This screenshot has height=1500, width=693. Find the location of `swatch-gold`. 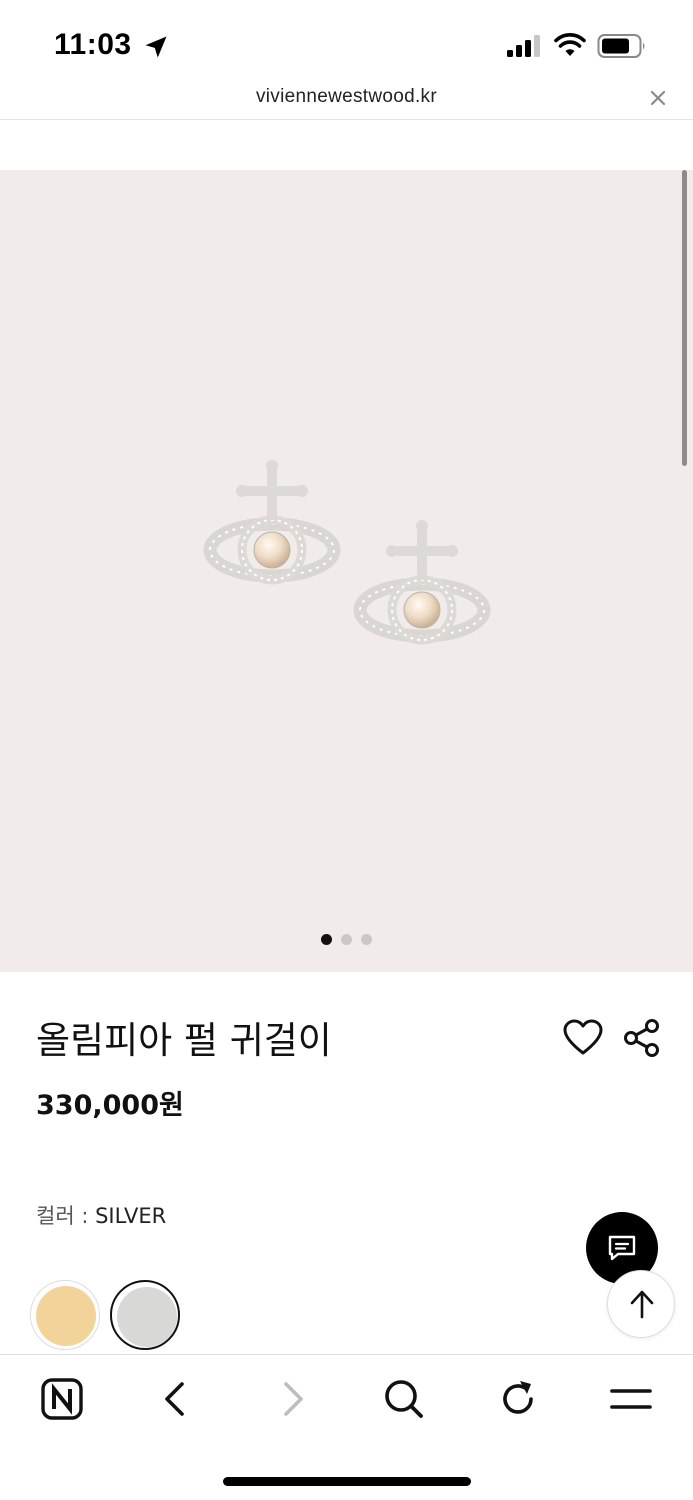

swatch-gold is located at coordinates (65, 1315).